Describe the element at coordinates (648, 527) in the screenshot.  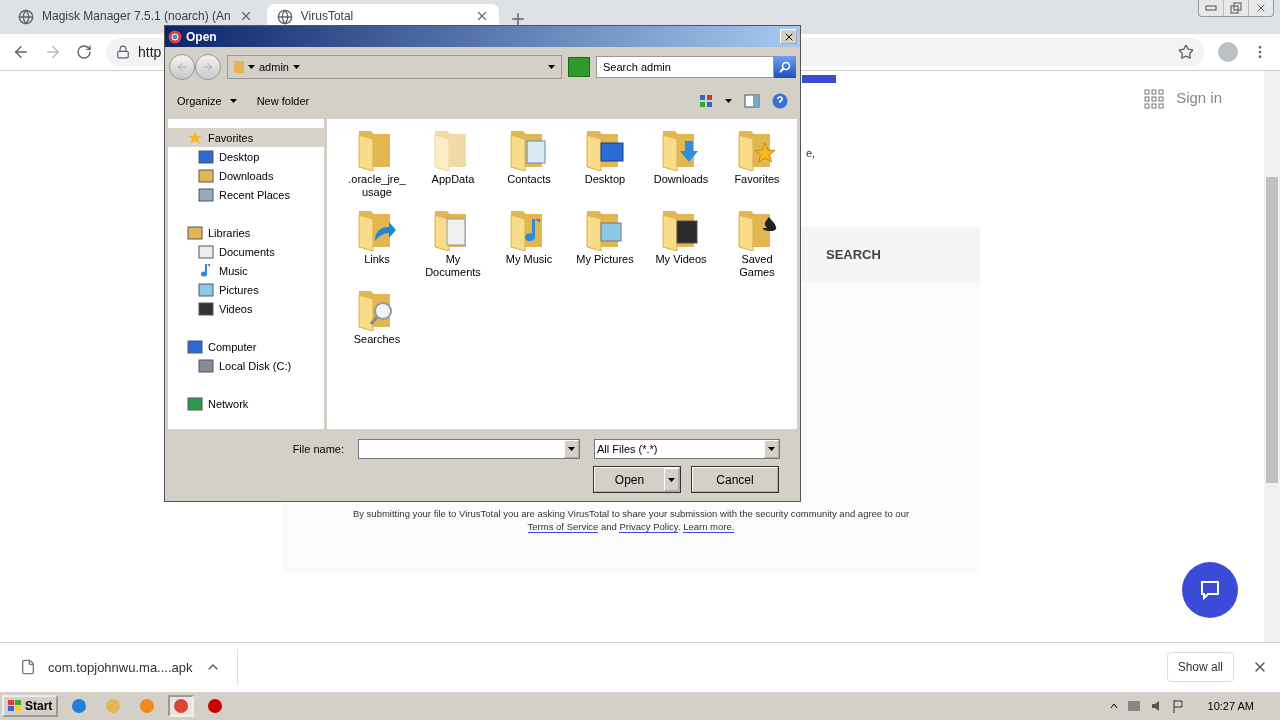
I see `privacy-link: Privacy Policy` at that location.